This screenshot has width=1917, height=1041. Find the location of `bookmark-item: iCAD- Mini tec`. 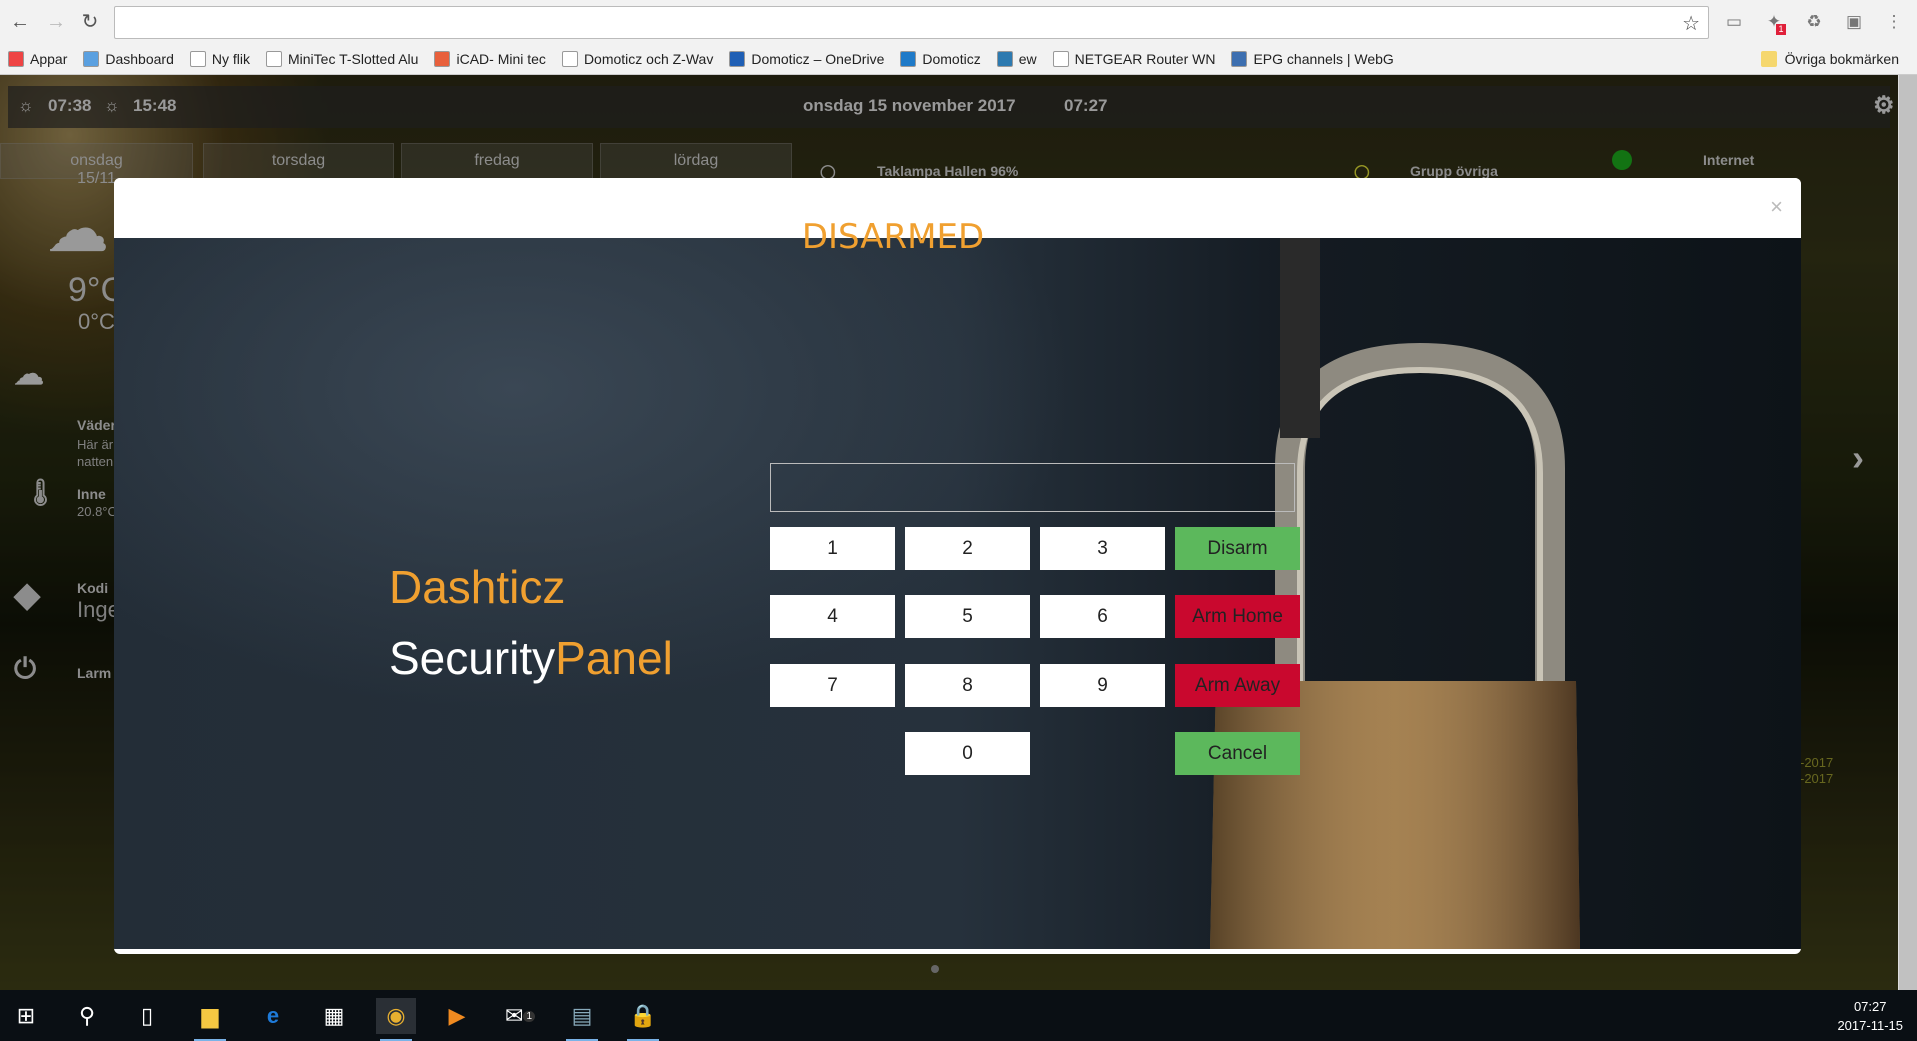

bookmark-item: iCAD- Mini tec is located at coordinates (490, 59).